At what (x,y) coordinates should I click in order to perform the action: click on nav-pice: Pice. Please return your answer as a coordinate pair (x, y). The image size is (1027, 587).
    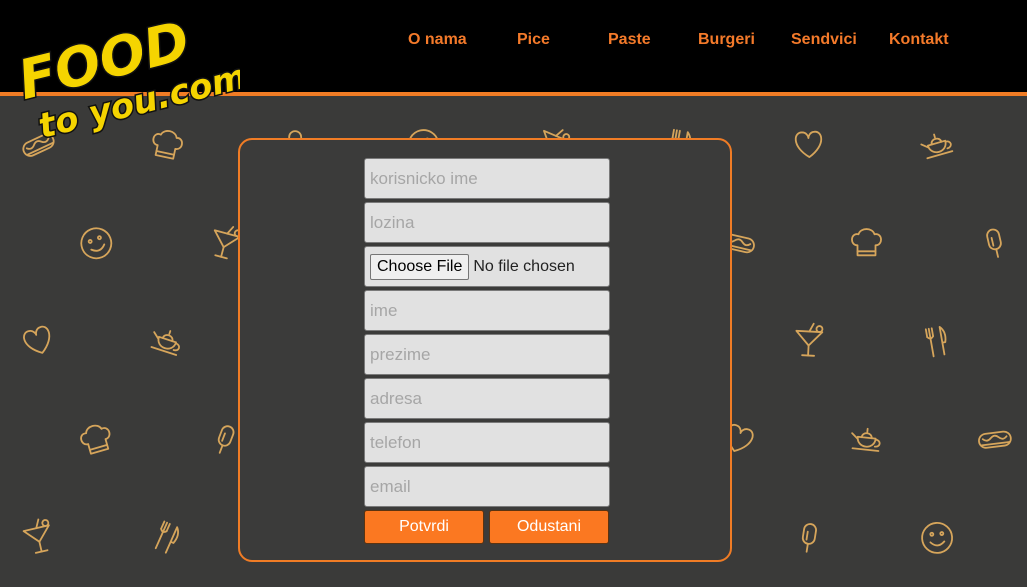
    Looking at the image, I should click on (533, 40).